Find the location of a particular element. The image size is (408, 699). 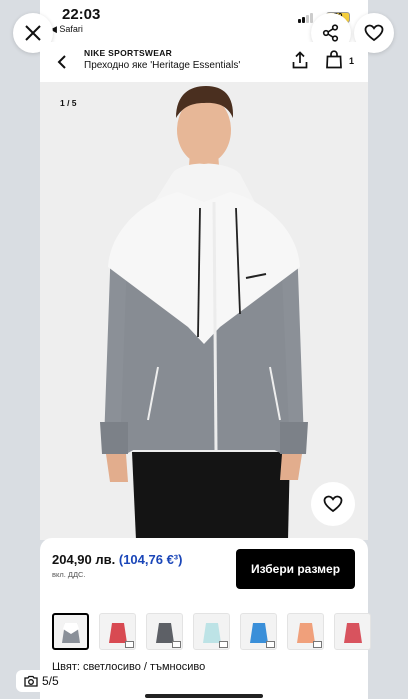

signal-icon is located at coordinates (305, 18).